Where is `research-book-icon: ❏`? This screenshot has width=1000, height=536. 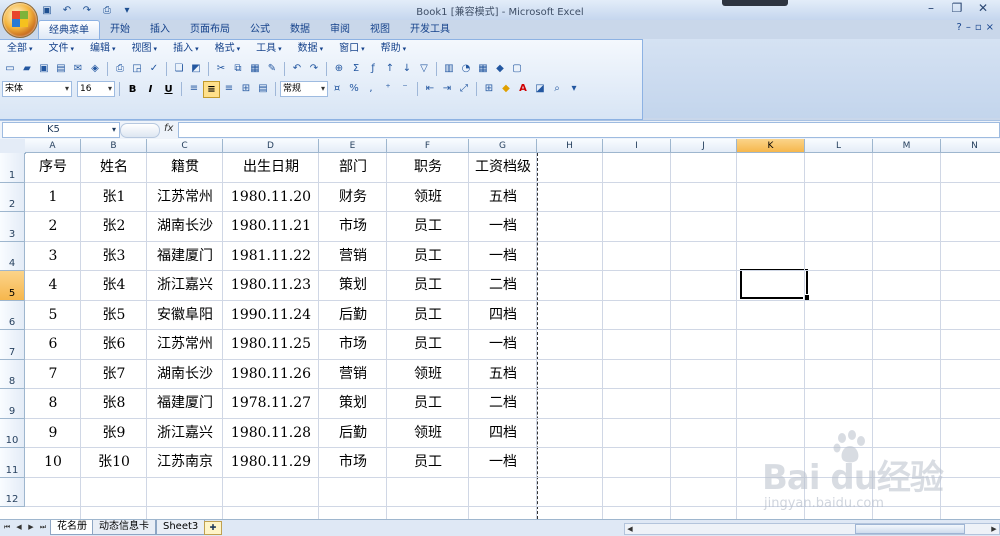 research-book-icon: ❏ is located at coordinates (179, 69).